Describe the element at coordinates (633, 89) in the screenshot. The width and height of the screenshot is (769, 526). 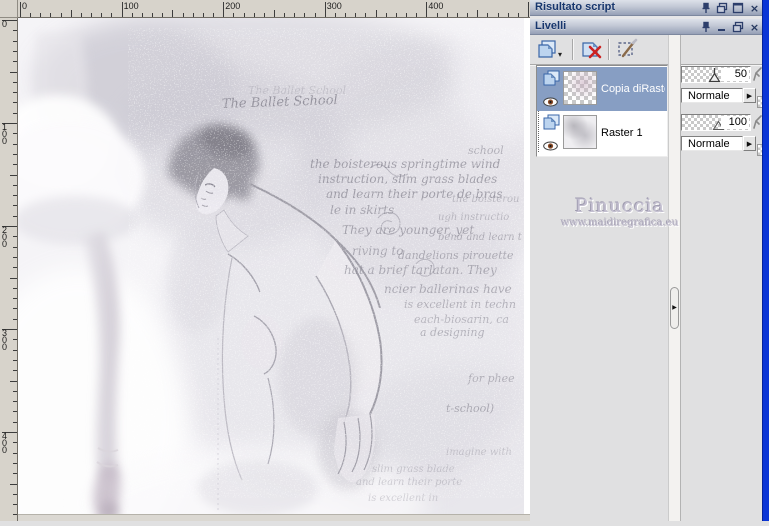
I see `layer-name: Copia diRaster 1` at that location.